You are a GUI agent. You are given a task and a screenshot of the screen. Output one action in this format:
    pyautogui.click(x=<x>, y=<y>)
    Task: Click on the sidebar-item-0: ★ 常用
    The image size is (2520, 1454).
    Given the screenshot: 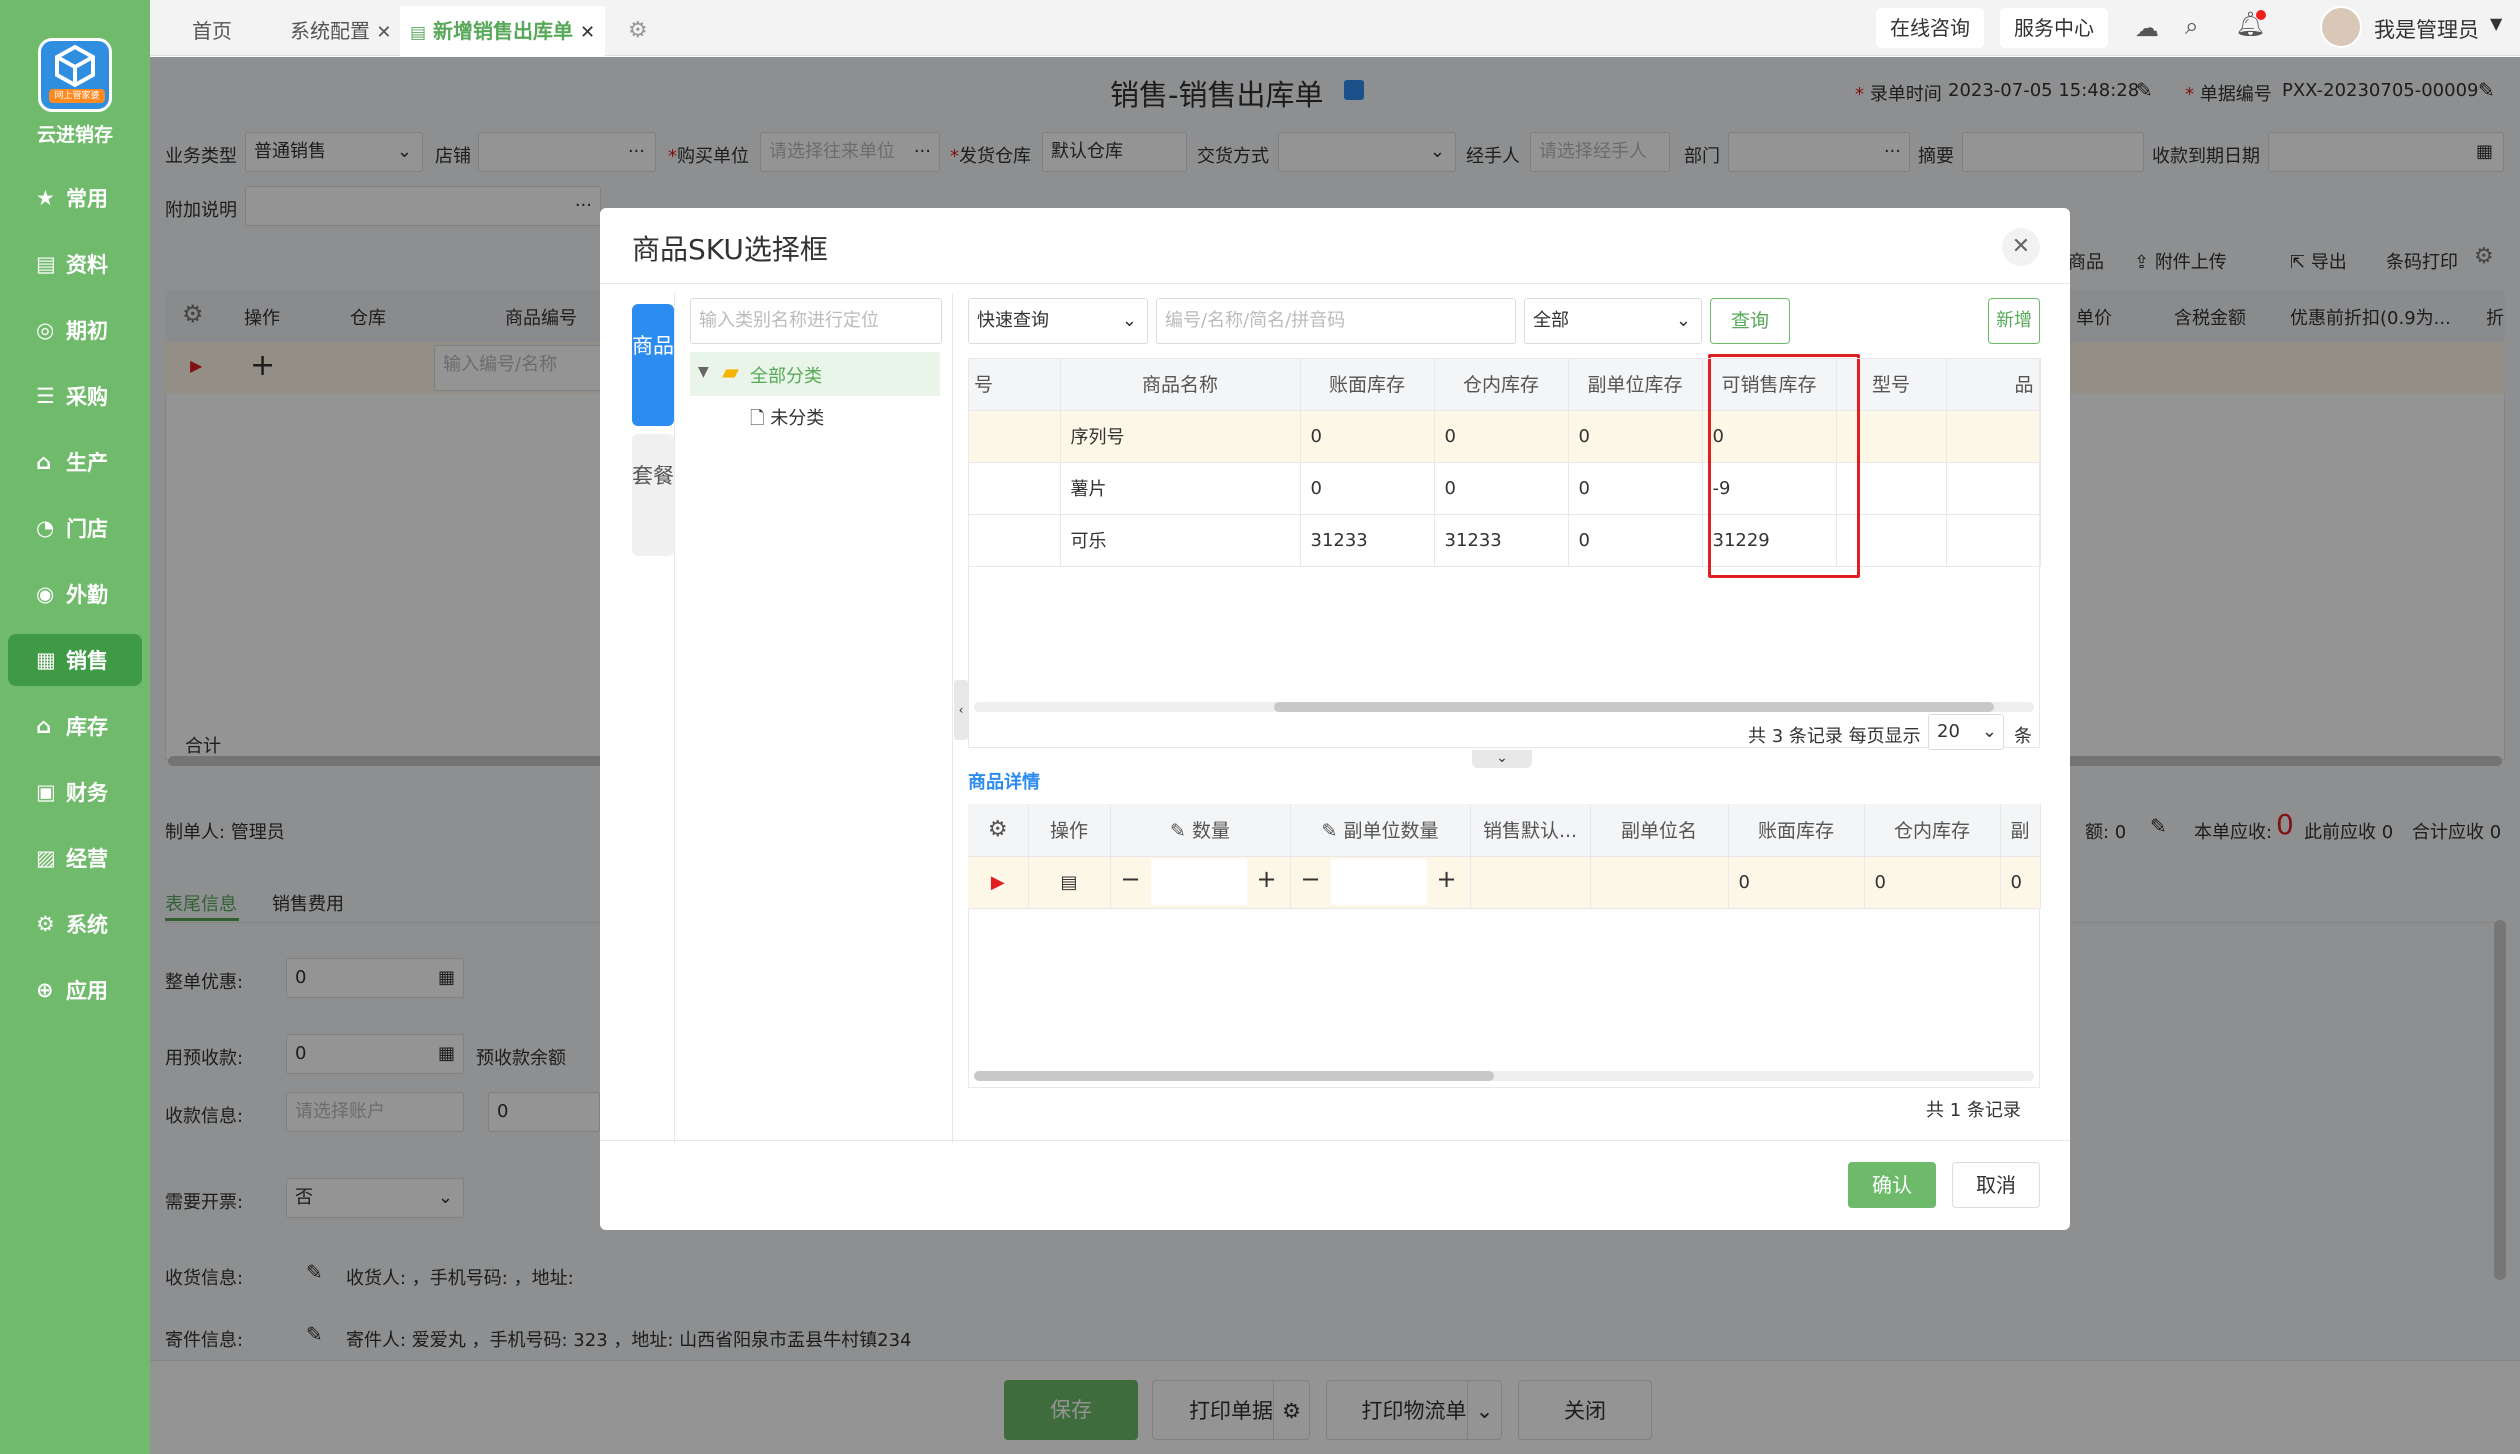 What is the action you would take?
    pyautogui.click(x=75, y=198)
    